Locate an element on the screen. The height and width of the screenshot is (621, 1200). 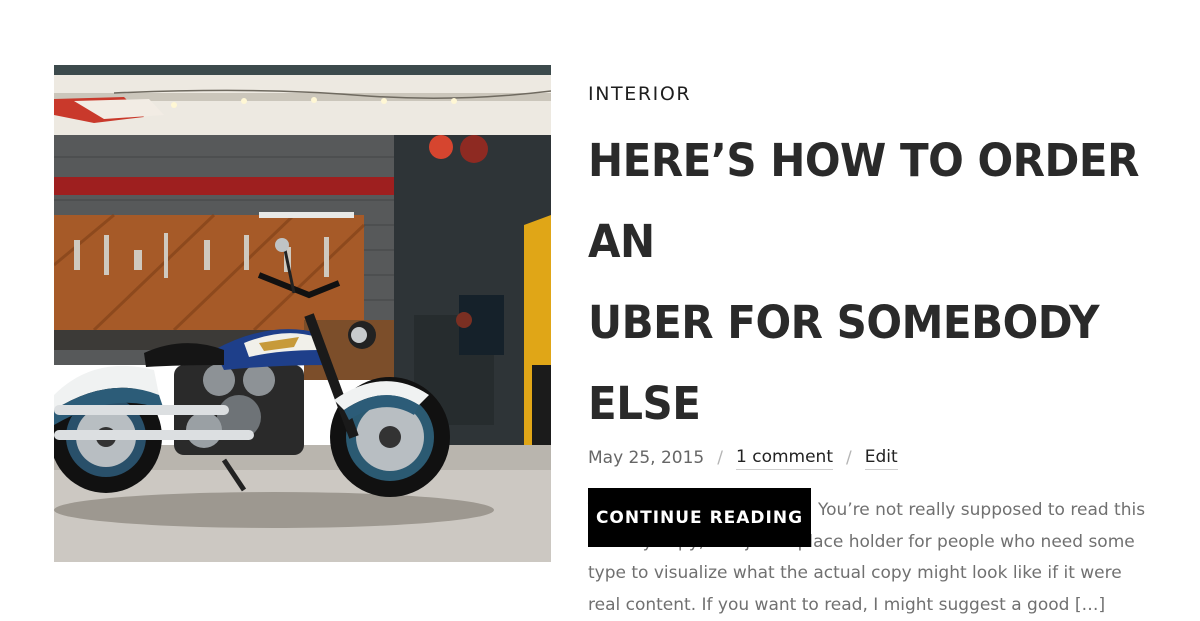
continue-reading-button: CONTINUE READING is located at coordinates (699, 517).